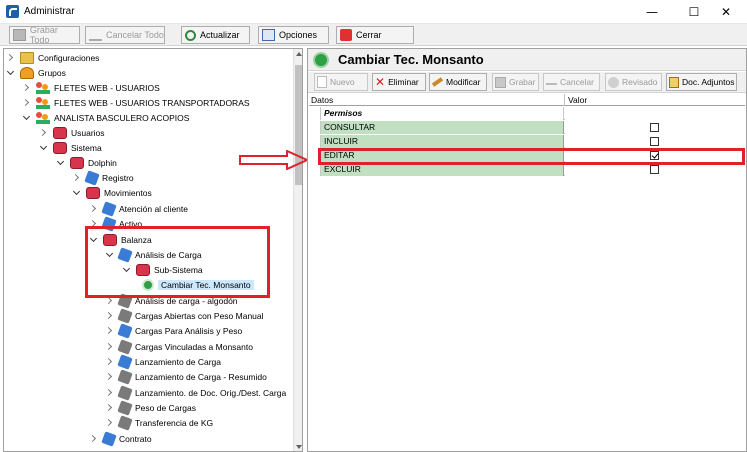 The width and height of the screenshot is (747, 452). What do you see at coordinates (633, 82) in the screenshot?
I see `reviewed-button: Revisado` at bounding box center [633, 82].